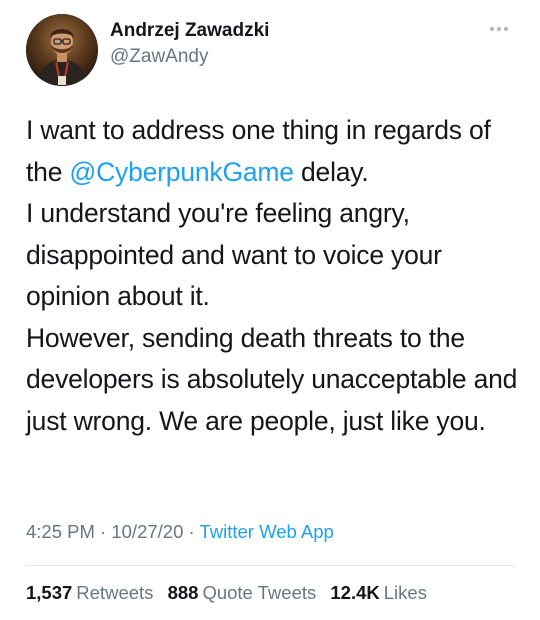  I want to click on divider, so click(270, 565).